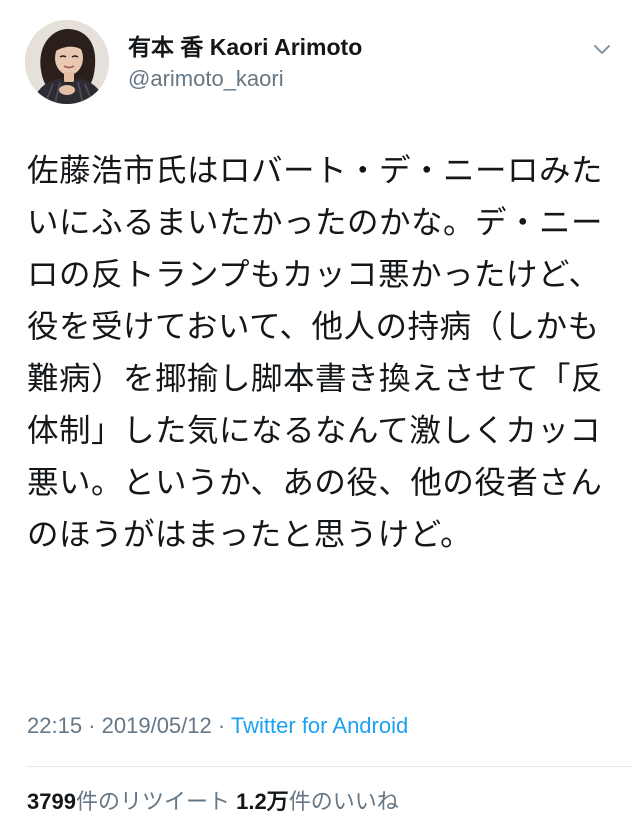  I want to click on retweets-count: 3799, so click(51, 801).